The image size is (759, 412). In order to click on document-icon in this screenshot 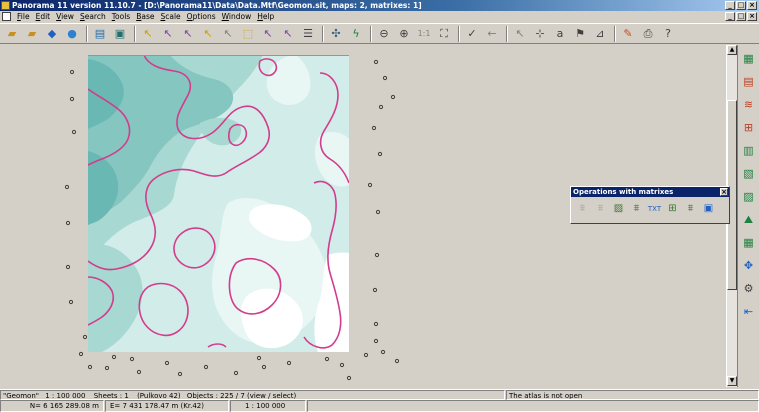, I will do `click(6, 16)`.